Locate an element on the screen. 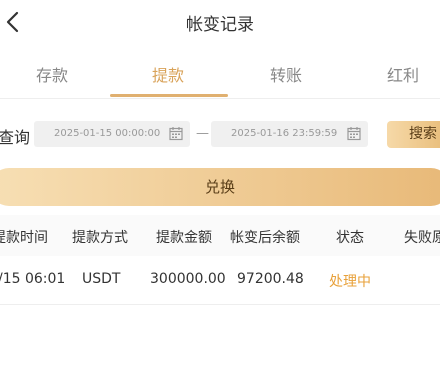 The width and height of the screenshot is (440, 392). tab-deposit: 存款 is located at coordinates (52, 74).